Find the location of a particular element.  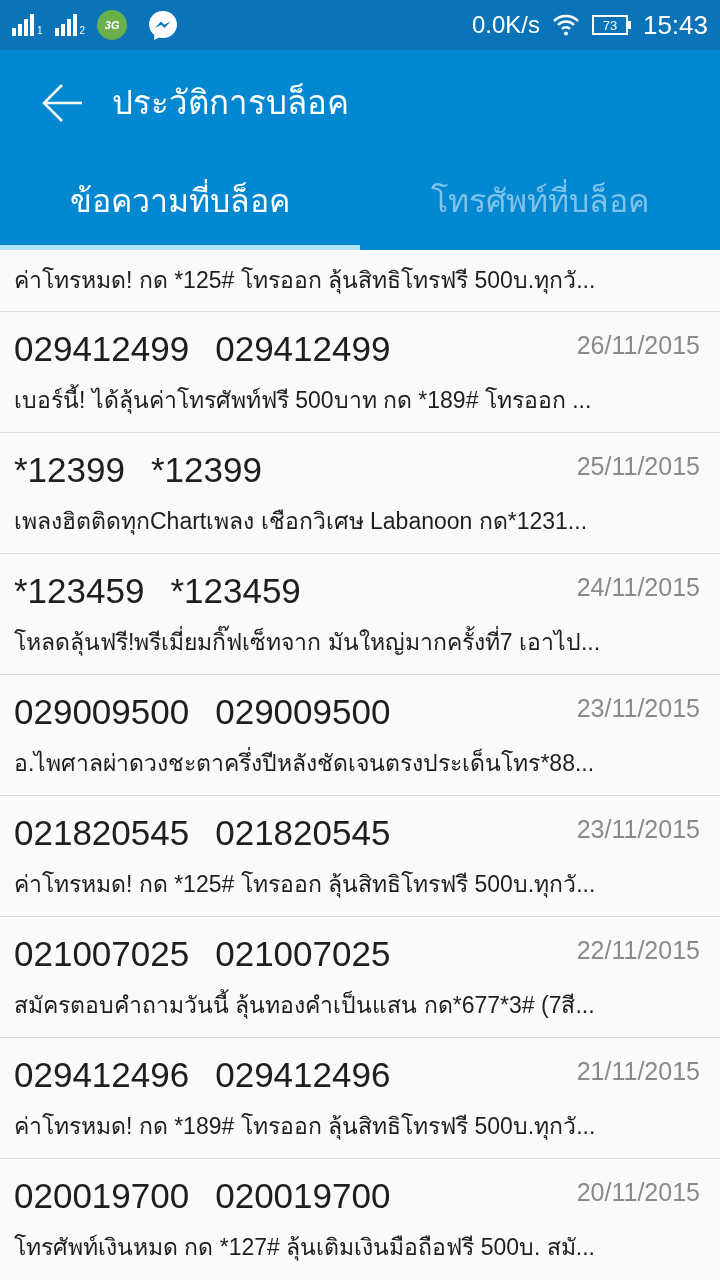

sim-label: 1 is located at coordinates (40, 31).